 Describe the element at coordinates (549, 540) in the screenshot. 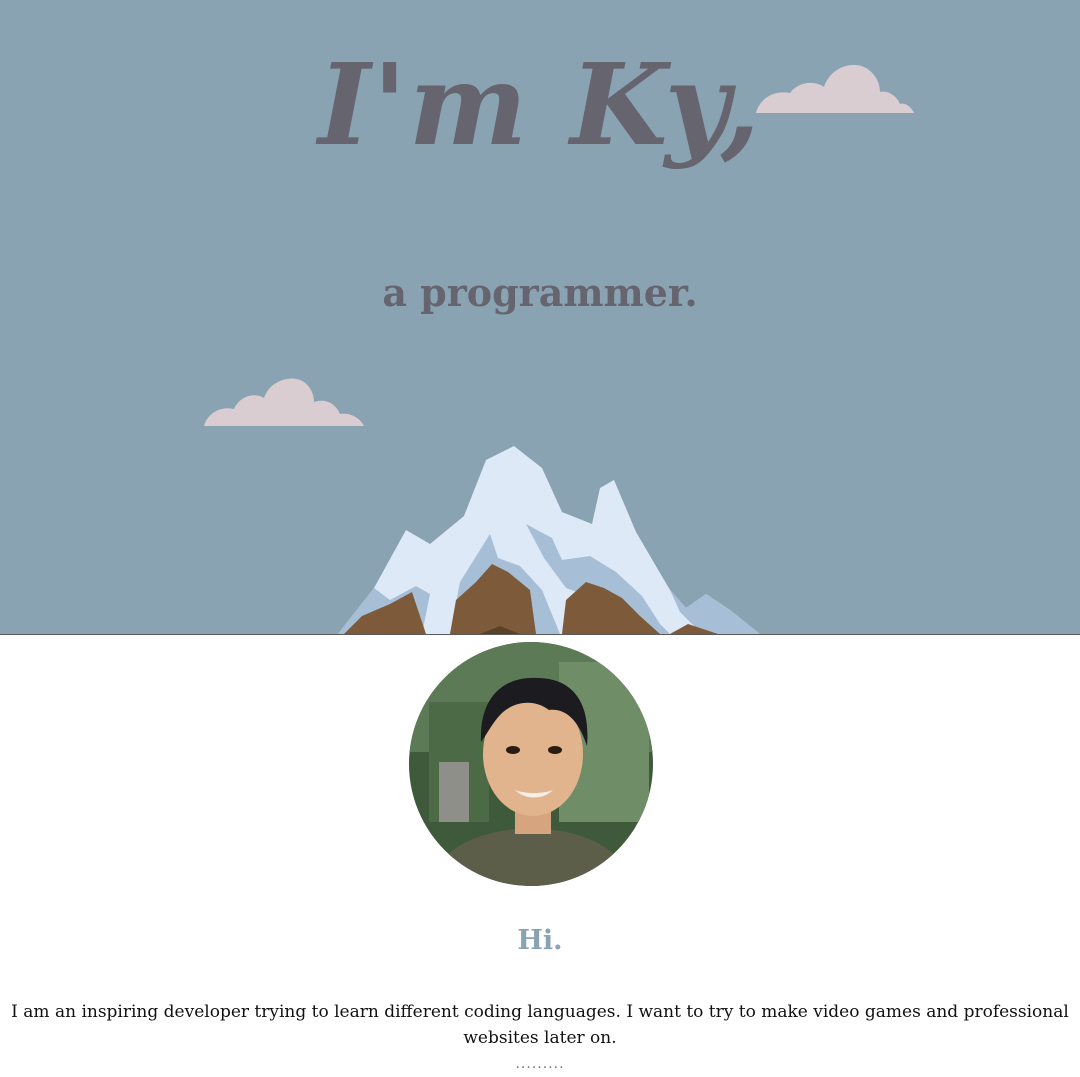

I see `mountain-illustration` at that location.